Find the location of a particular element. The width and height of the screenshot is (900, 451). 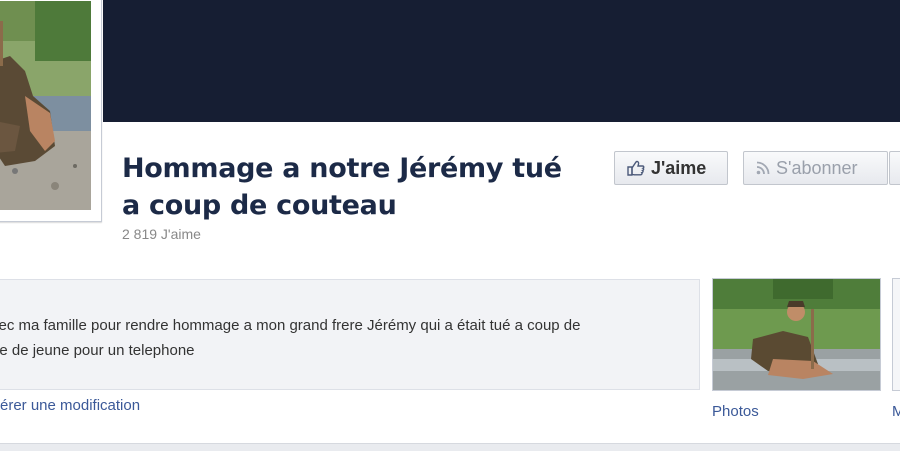

suggest-edit-link: érer une modification is located at coordinates (70, 405).